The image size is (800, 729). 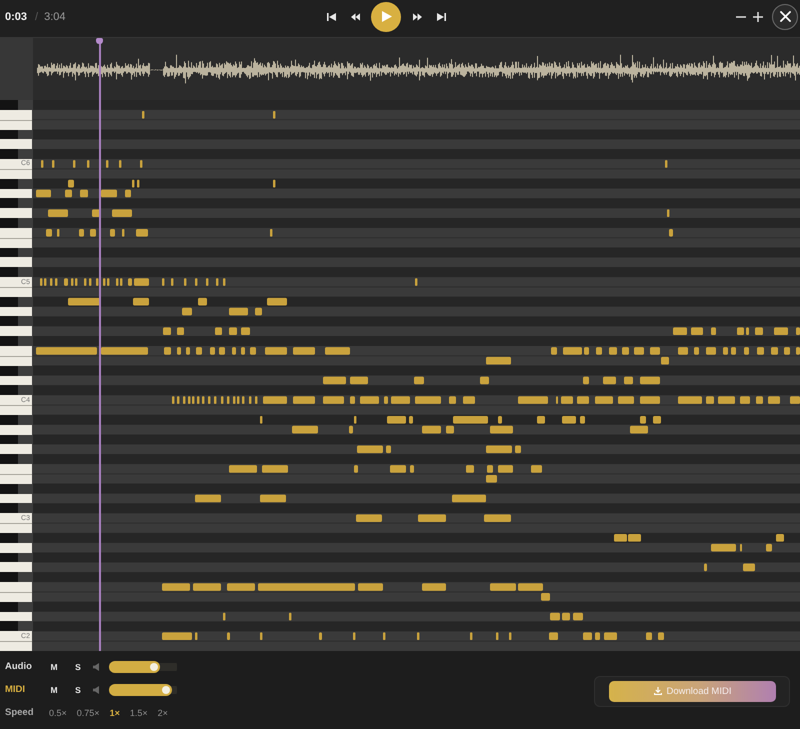 I want to click on volume-slider, so click(x=143, y=666).